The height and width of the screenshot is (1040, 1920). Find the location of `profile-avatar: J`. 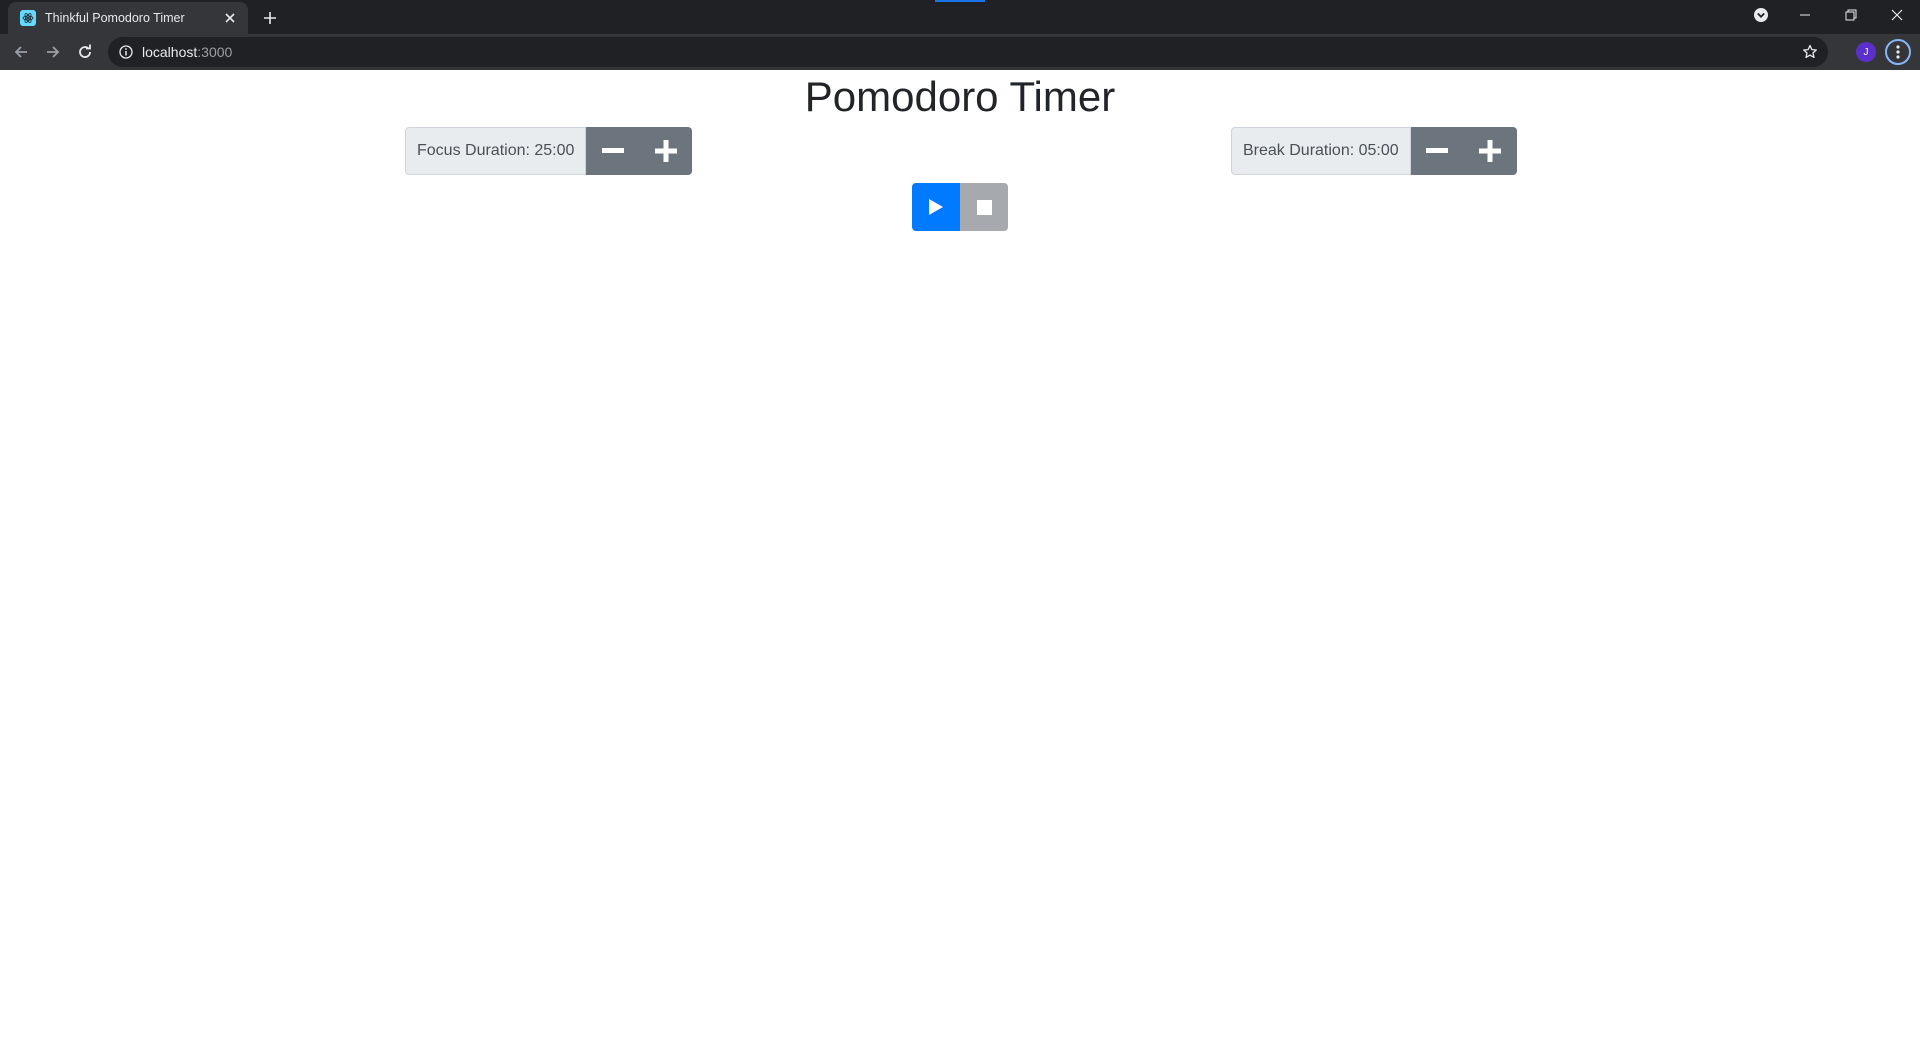

profile-avatar: J is located at coordinates (1866, 52).